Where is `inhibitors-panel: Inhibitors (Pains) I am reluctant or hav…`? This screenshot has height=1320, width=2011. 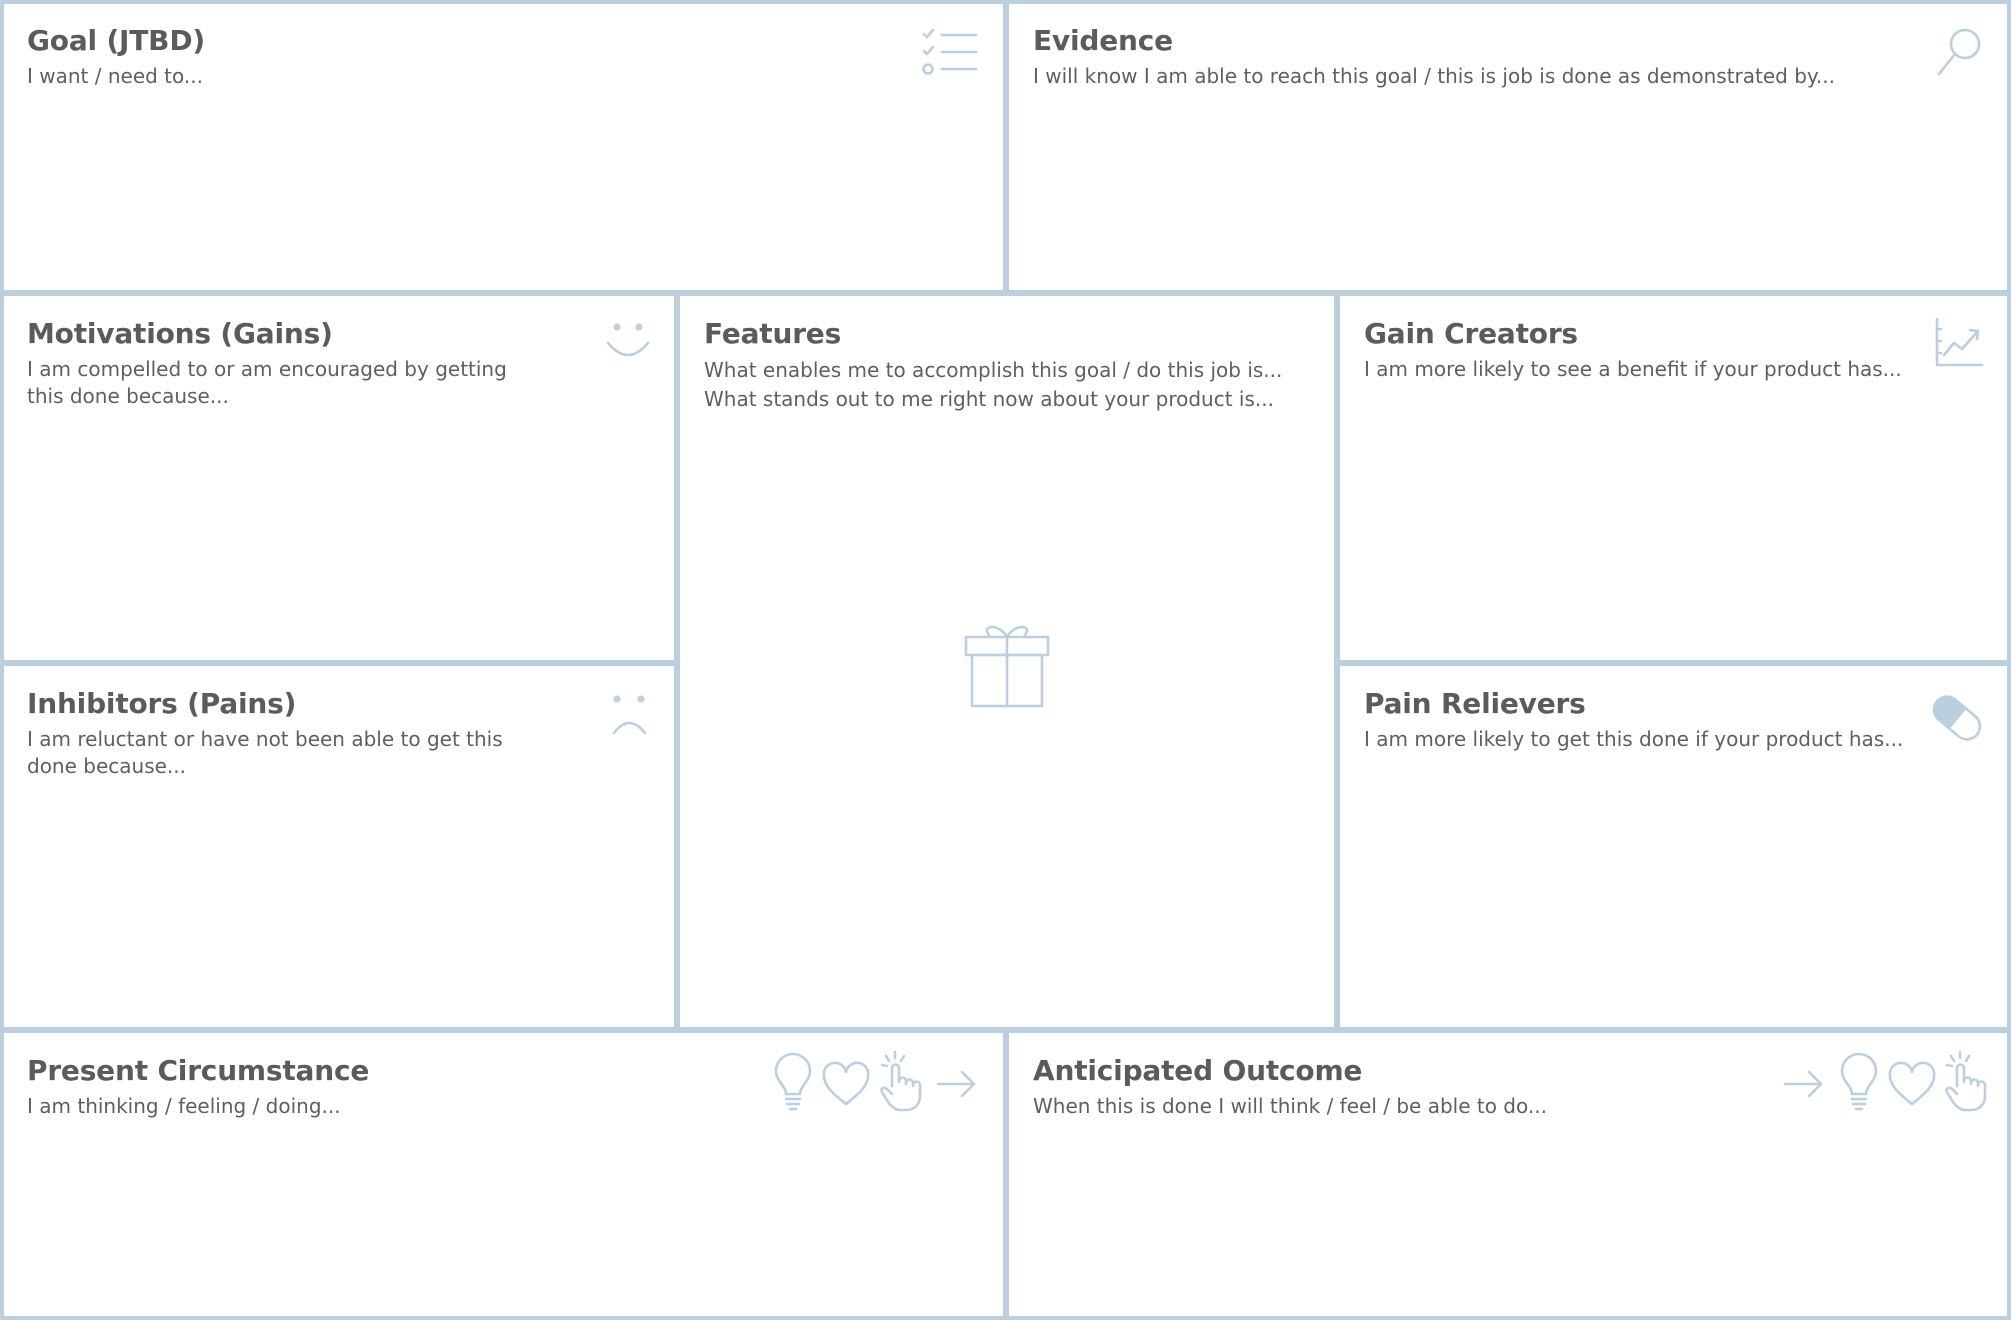 inhibitors-panel: Inhibitors (Pains) I am reluctant or hav… is located at coordinates (338, 846).